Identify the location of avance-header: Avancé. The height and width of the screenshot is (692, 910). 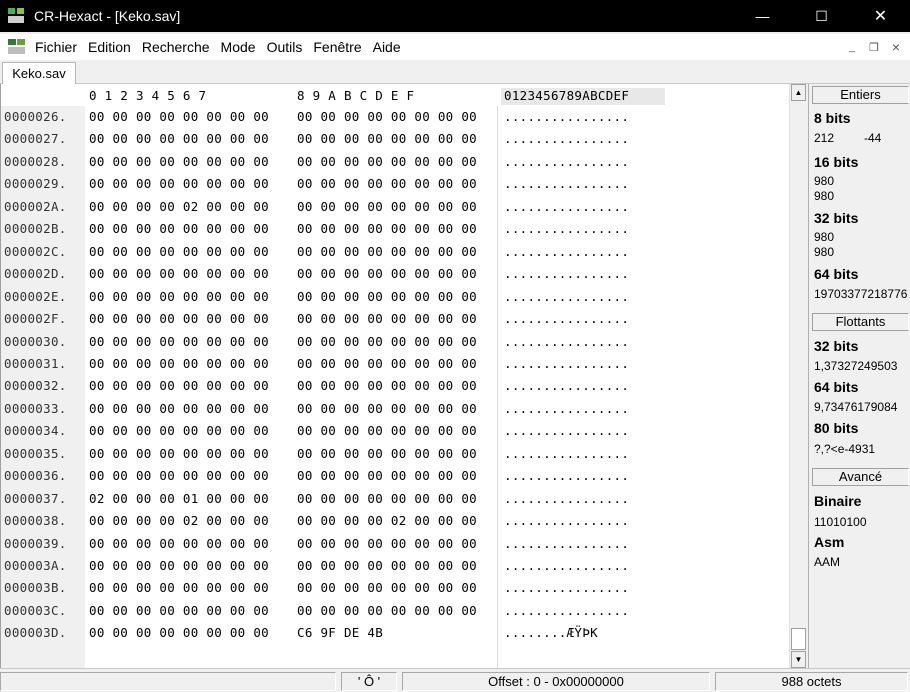
(860, 477).